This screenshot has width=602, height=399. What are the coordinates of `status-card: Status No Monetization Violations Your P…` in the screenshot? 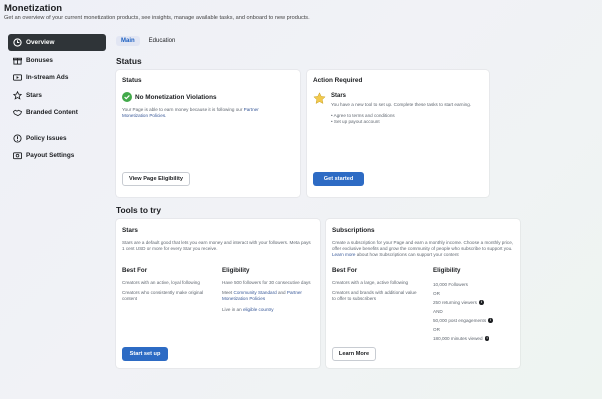 It's located at (208, 133).